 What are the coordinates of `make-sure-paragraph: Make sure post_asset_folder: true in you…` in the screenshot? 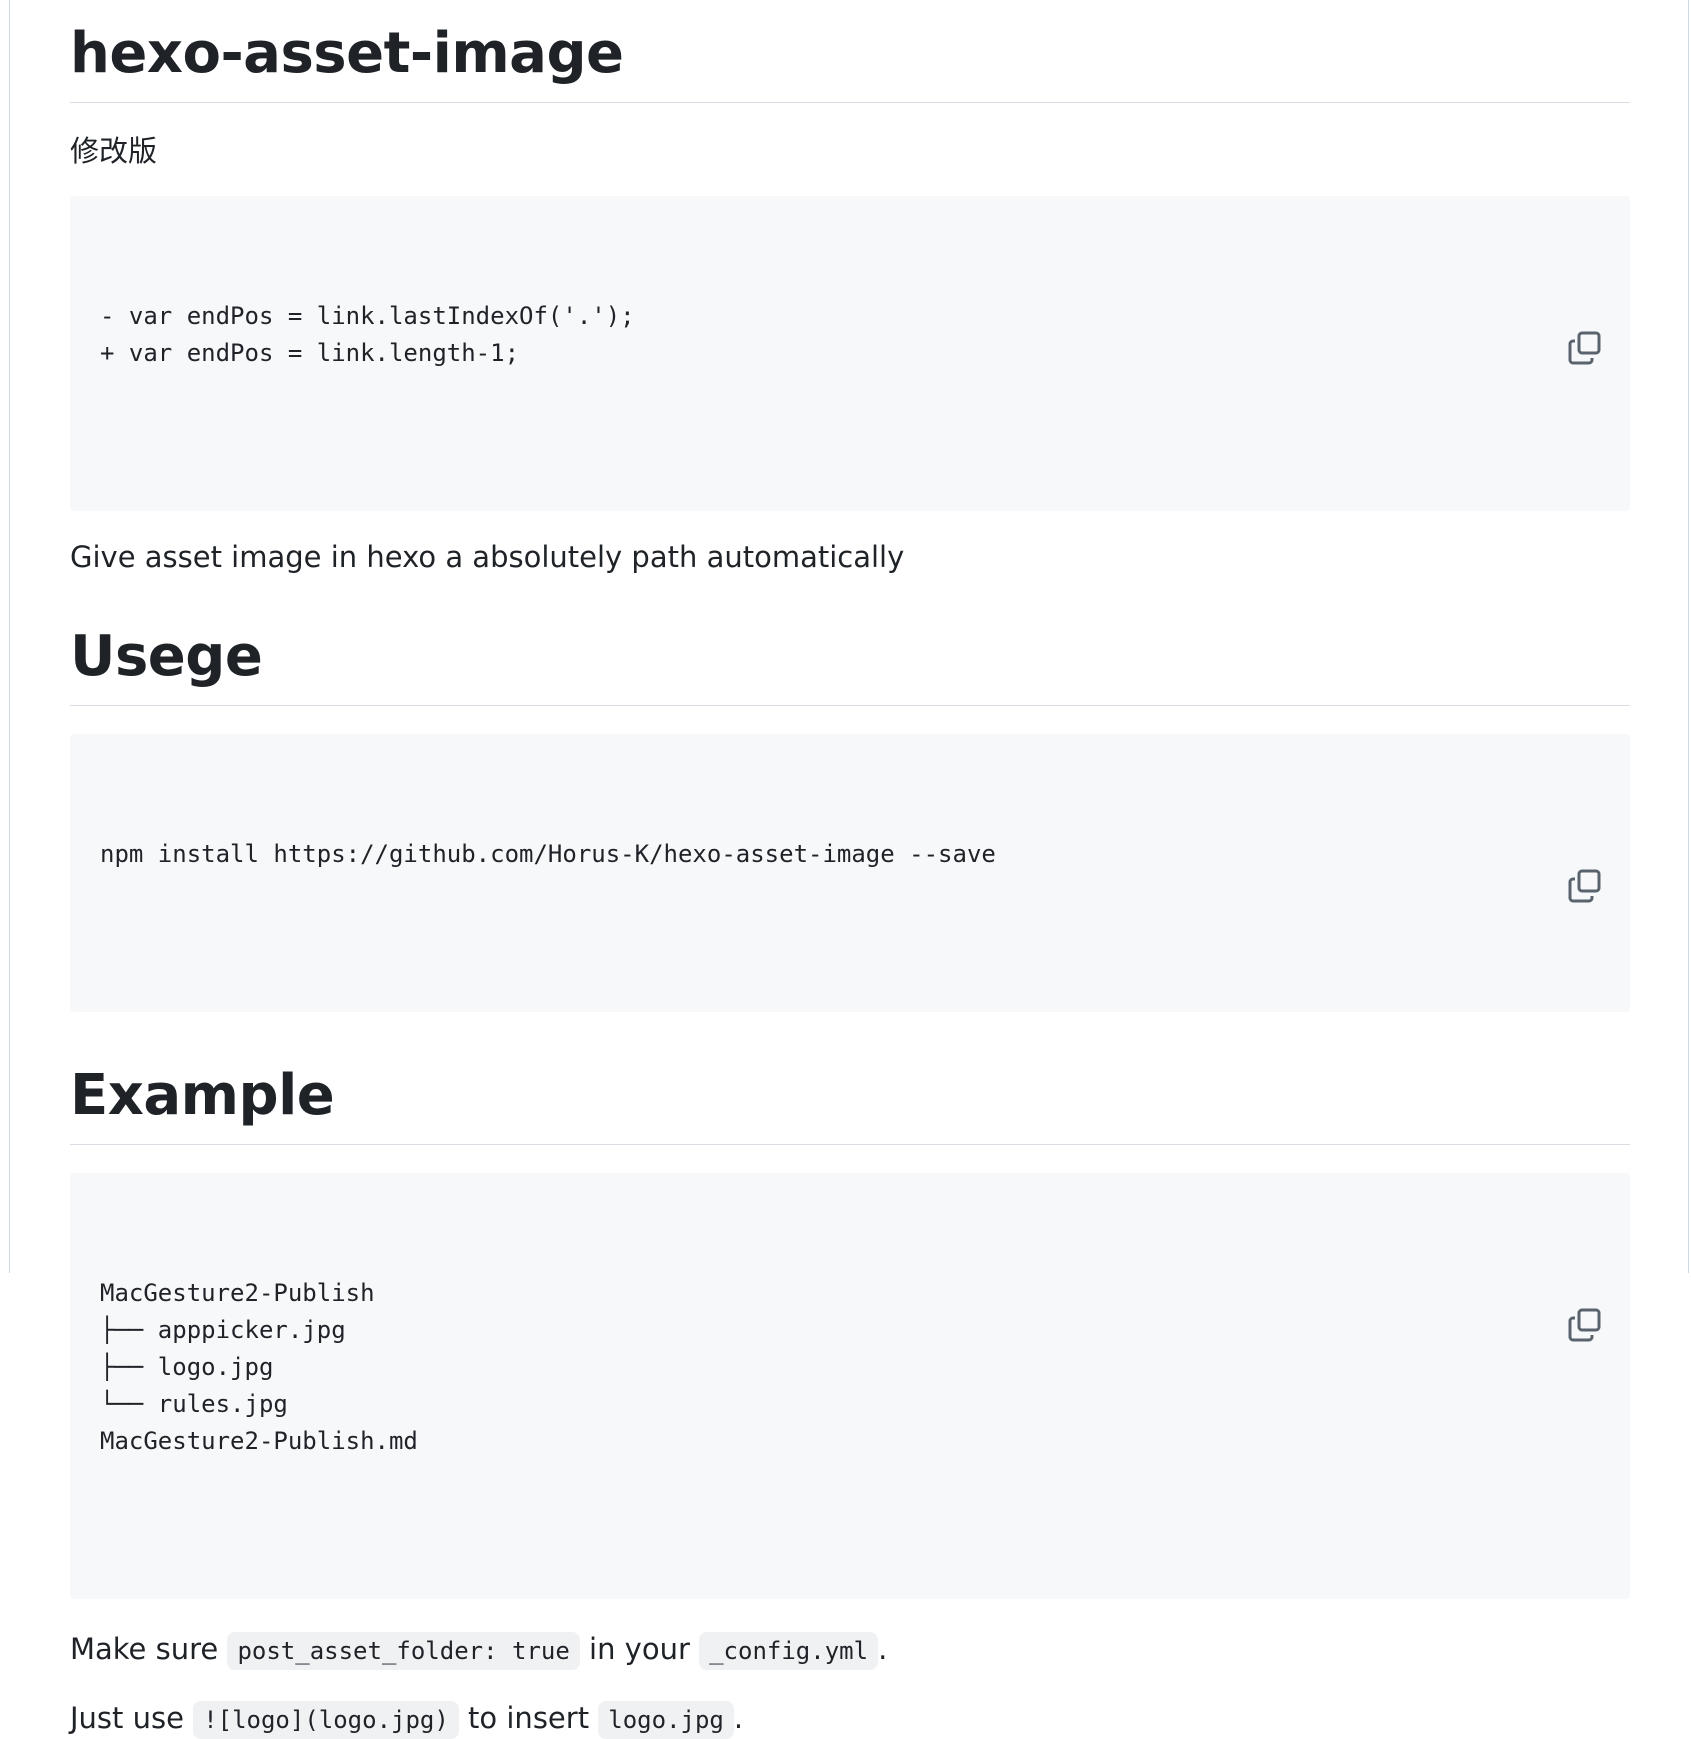 It's located at (850, 1650).